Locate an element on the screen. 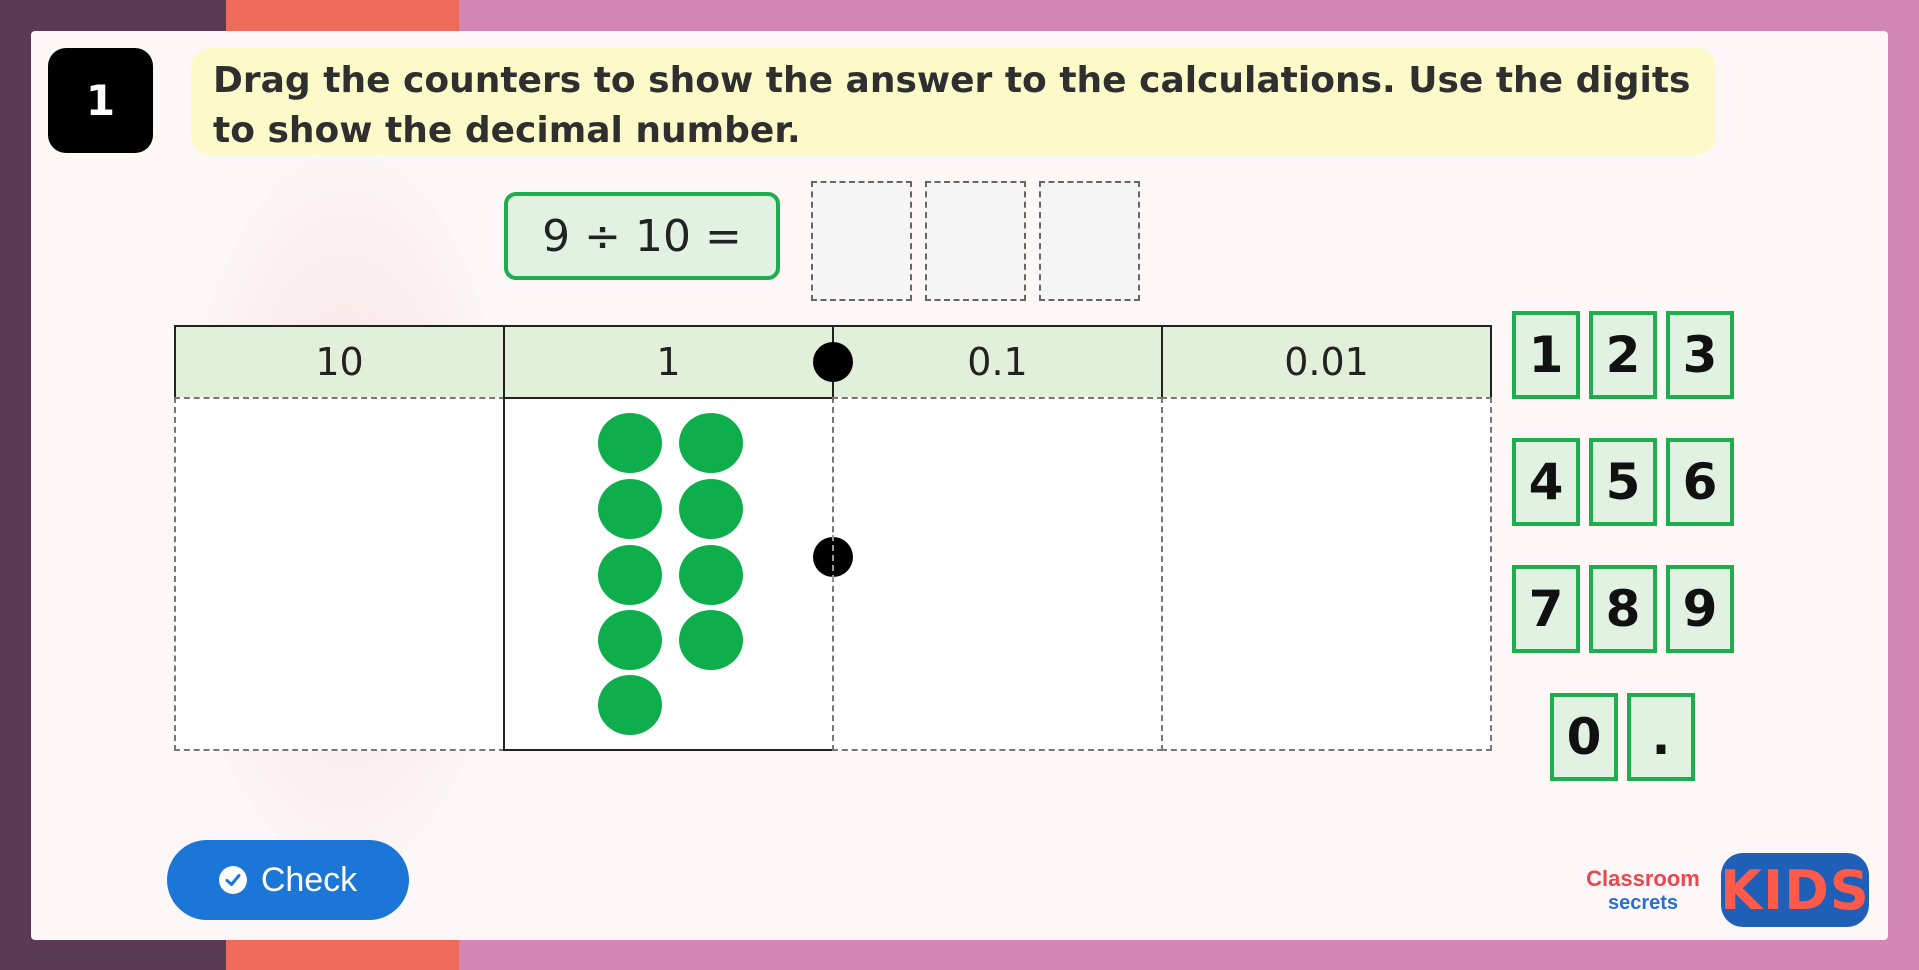  digit-card-5: 5 is located at coordinates (1623, 482).